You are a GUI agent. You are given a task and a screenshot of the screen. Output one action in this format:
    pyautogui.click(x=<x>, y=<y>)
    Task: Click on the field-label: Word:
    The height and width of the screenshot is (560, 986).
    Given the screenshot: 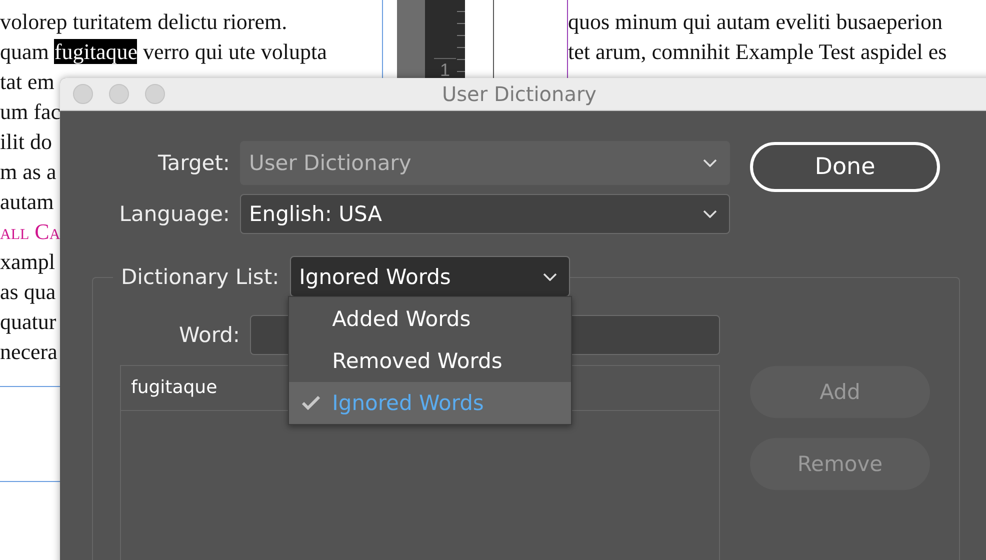 What is the action you would take?
    pyautogui.click(x=209, y=335)
    